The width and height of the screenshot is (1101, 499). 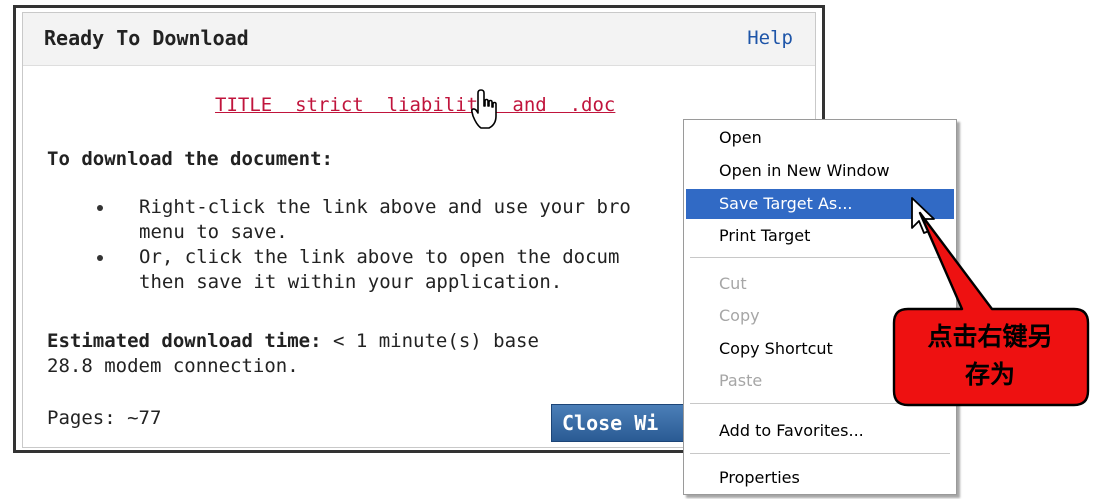 I want to click on dialog-title: Ready To Download, so click(x=146, y=38).